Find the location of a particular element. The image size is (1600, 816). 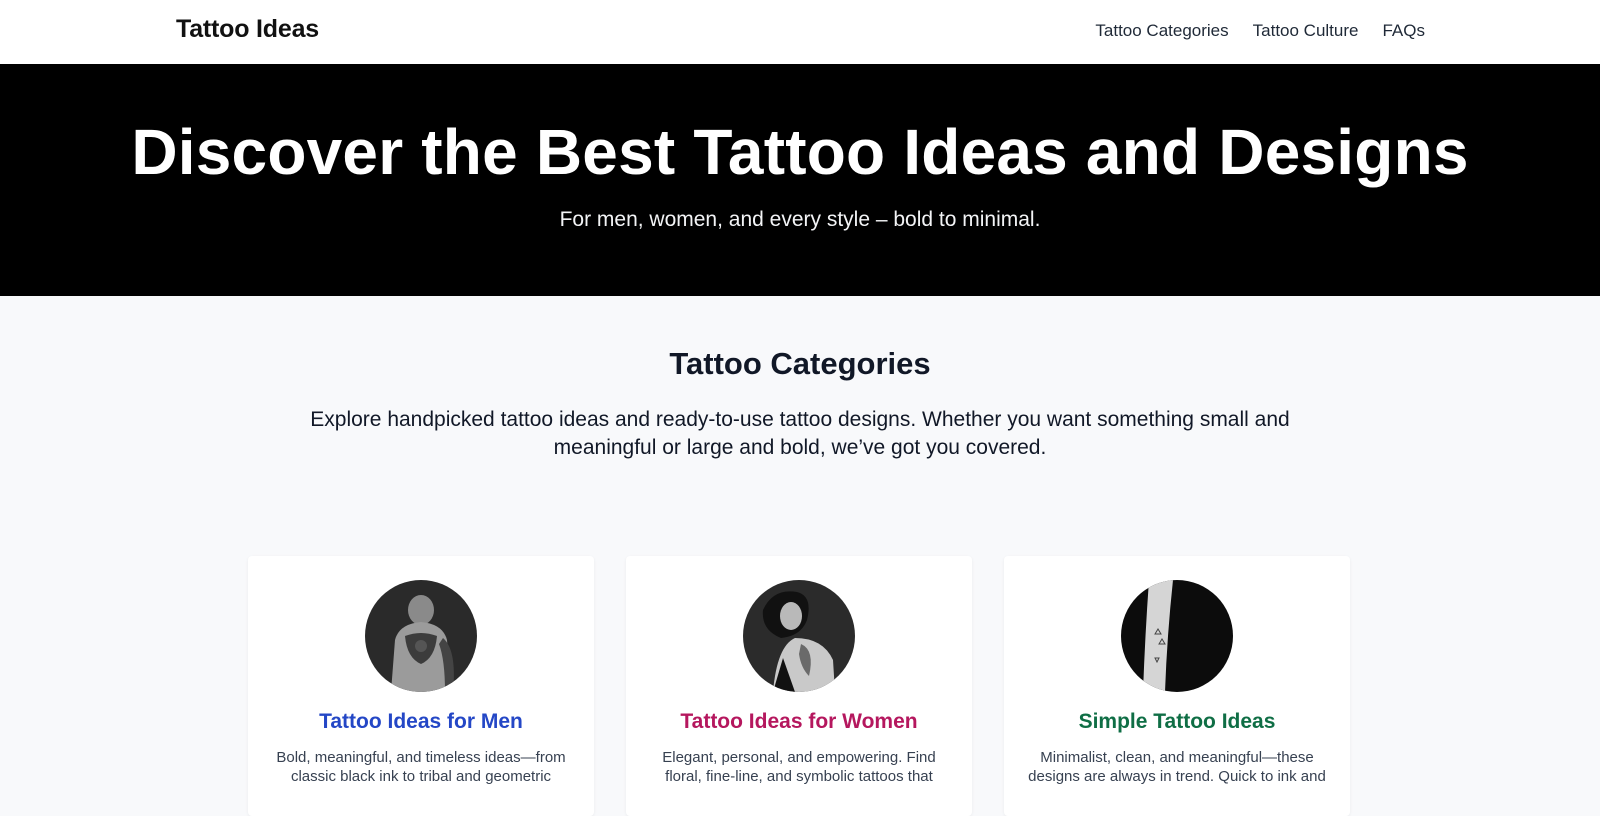

main-nav: Tattoo Categories Tattoo Culture FAQs is located at coordinates (1260, 31).